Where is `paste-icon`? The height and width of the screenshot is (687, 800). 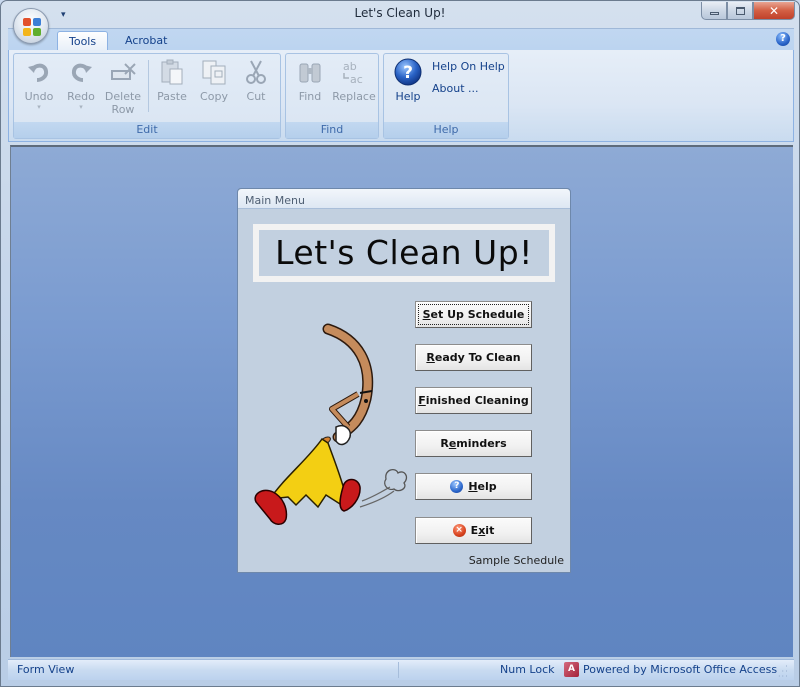
paste-icon is located at coordinates (172, 72).